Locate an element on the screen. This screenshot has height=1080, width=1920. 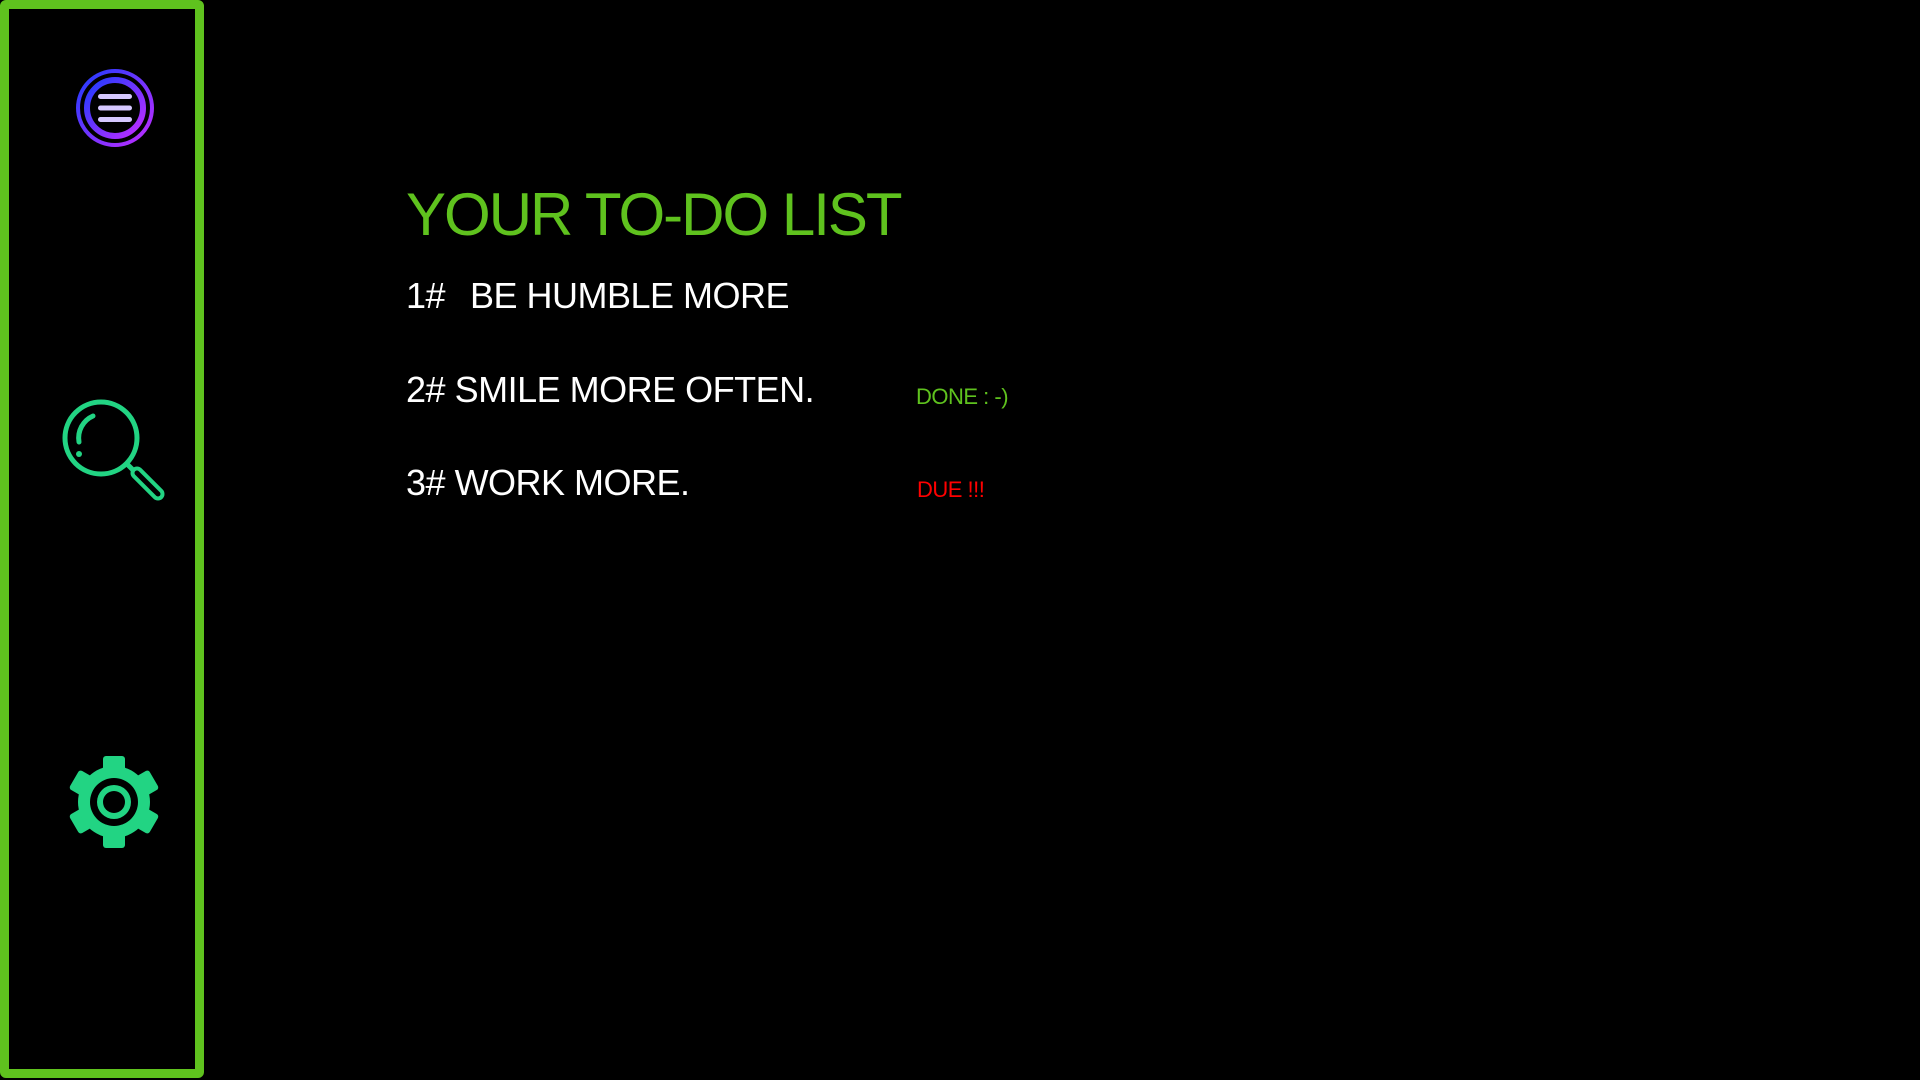
todo-item: 1# BE HUMBLE MORE is located at coordinates (598, 296).